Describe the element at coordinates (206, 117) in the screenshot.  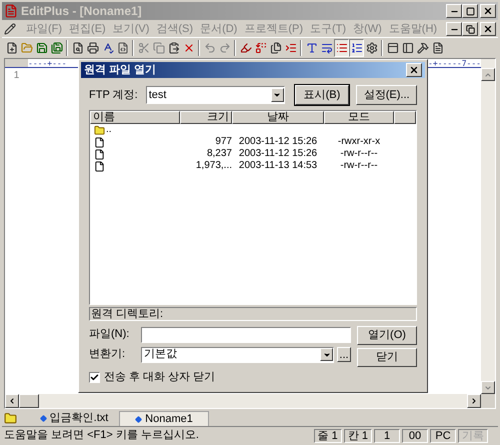
I see `column-header: 크기` at that location.